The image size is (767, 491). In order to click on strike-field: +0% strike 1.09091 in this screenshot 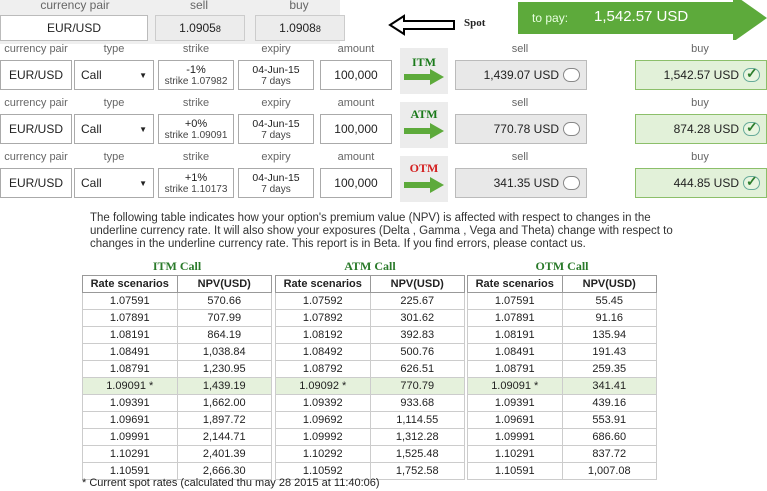, I will do `click(196, 129)`.